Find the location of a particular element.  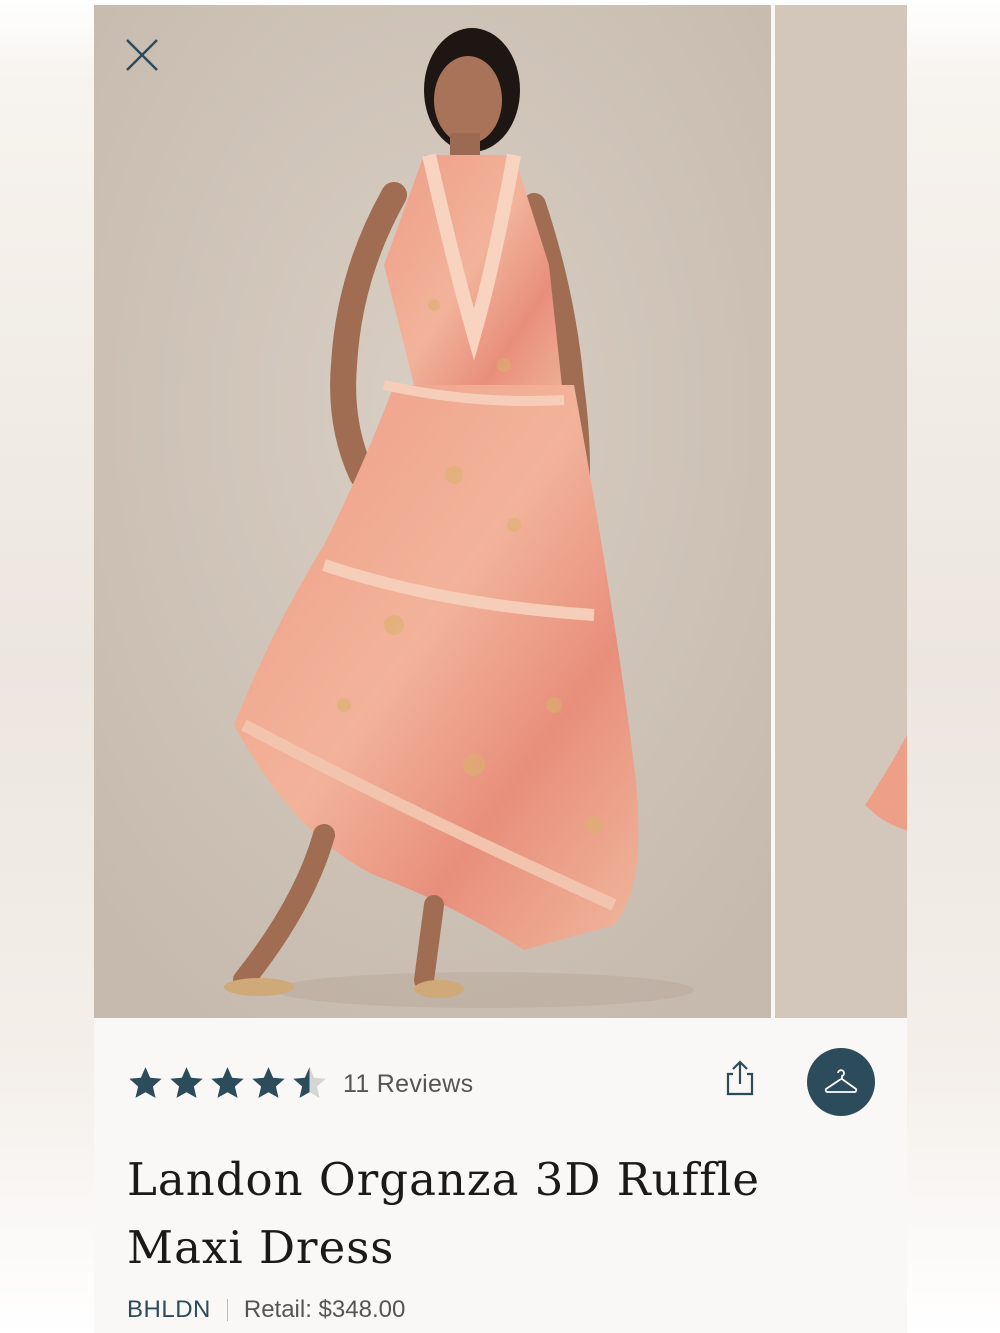

hanger-icon is located at coordinates (841, 1081).